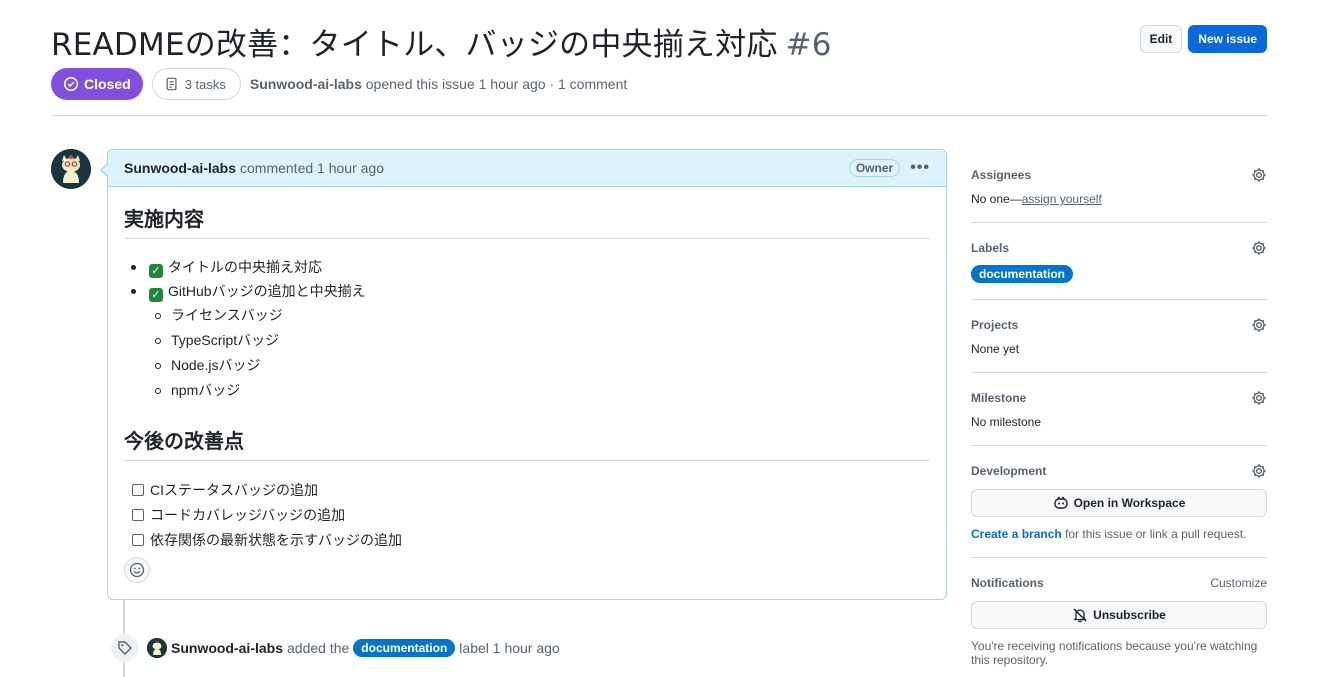  I want to click on sub-list: ライセンスバッジ TypeScriptバッジ Node.jsバッジ npmバッジ, so click(539, 353).